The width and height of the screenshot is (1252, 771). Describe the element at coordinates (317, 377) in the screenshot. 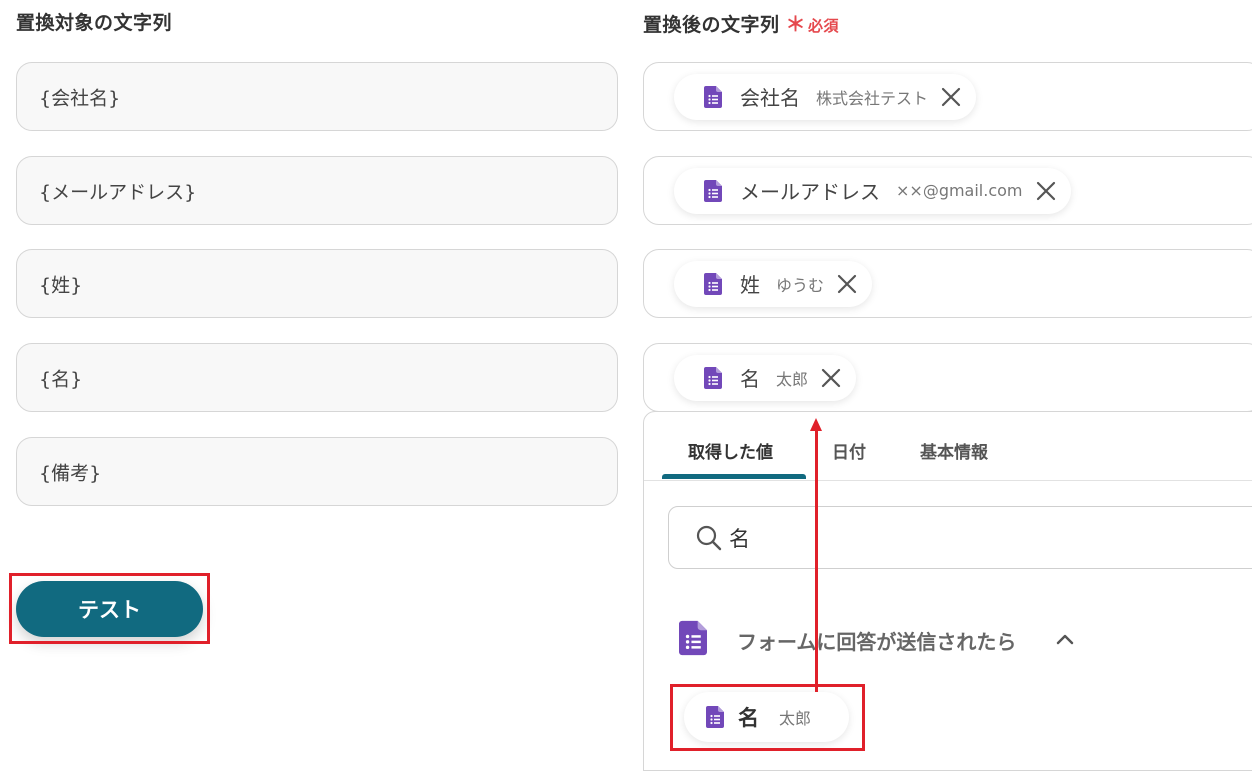

I see `target-string-field-first-name: {名}` at that location.